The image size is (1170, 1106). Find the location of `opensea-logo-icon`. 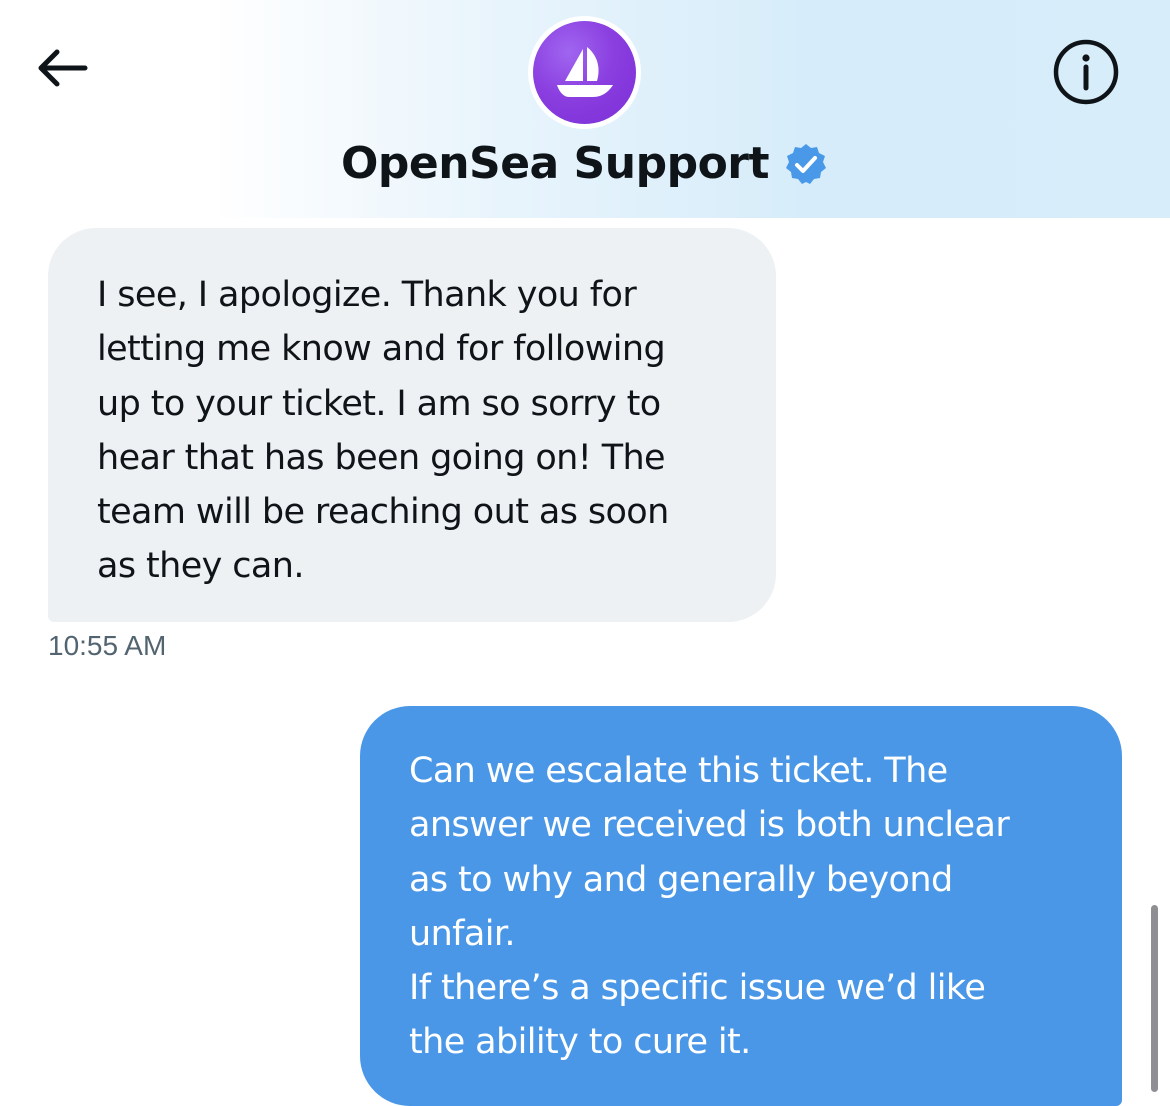

opensea-logo-icon is located at coordinates (584, 72).